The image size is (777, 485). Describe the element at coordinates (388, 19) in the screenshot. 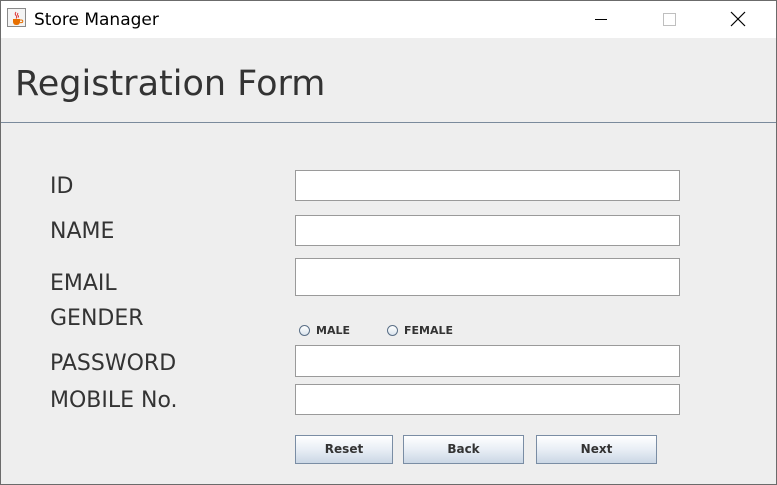

I see `title-bar: Store Manager` at that location.